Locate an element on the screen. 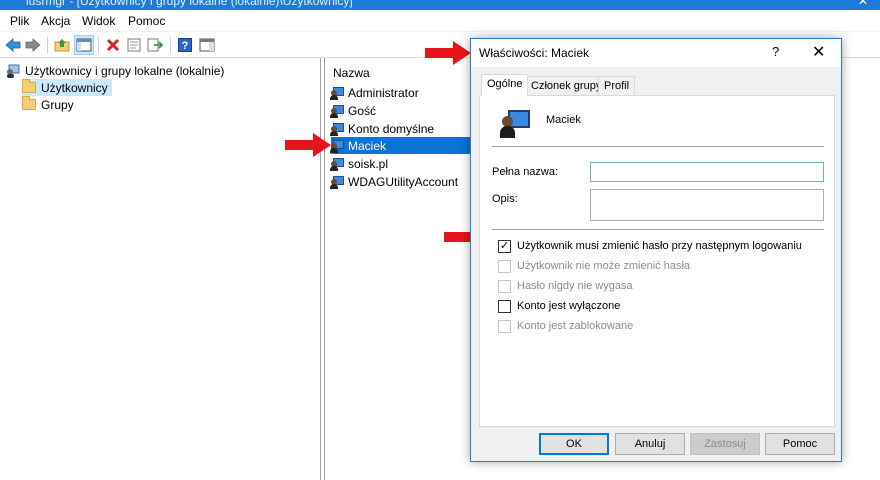 This screenshot has width=880, height=480. description-label: Opis: is located at coordinates (505, 199).